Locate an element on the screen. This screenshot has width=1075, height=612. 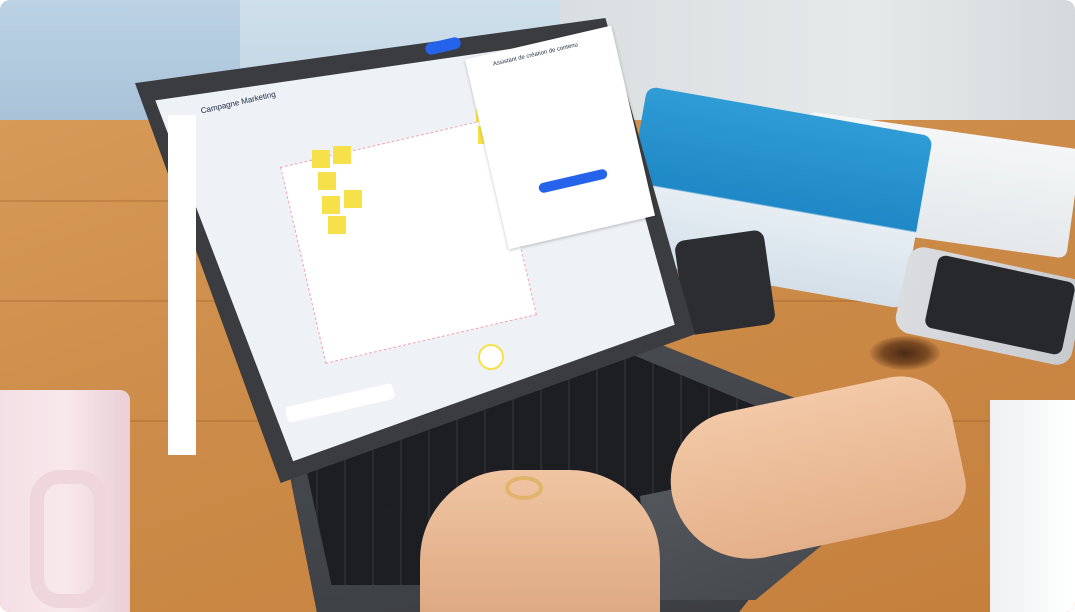
mug-handle is located at coordinates (69, 539).